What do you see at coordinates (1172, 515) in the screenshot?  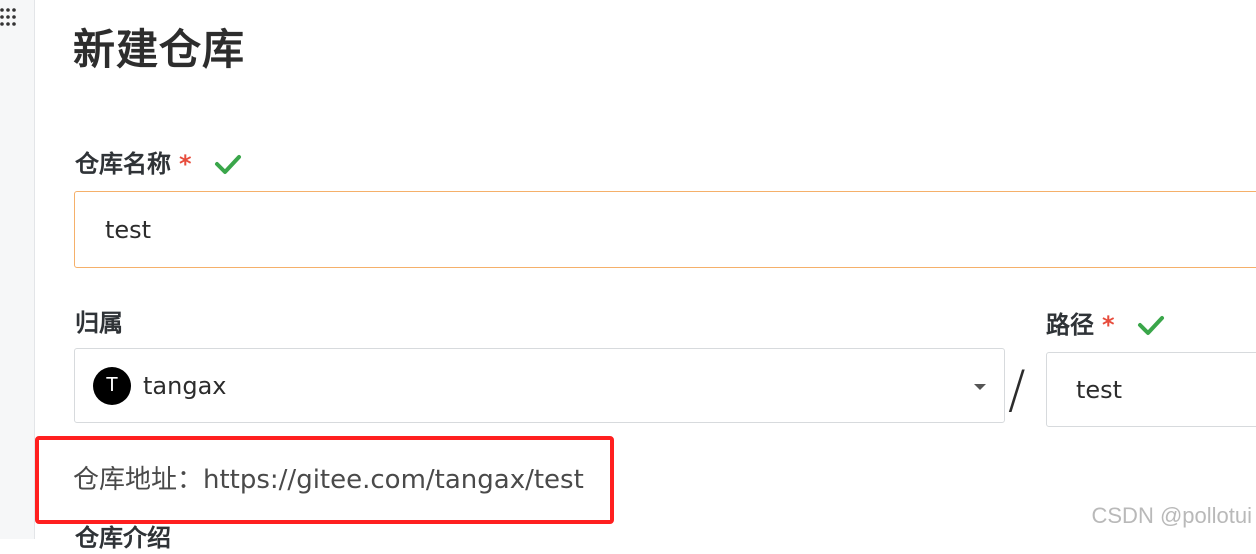 I see `watermark: CSDN @pollotui` at bounding box center [1172, 515].